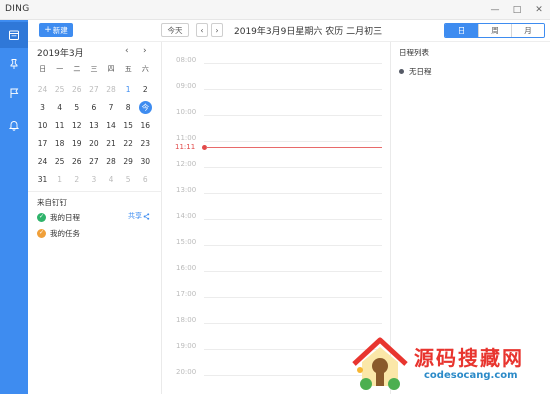  What do you see at coordinates (495, 10) in the screenshot?
I see `minimize-button: —` at bounding box center [495, 10].